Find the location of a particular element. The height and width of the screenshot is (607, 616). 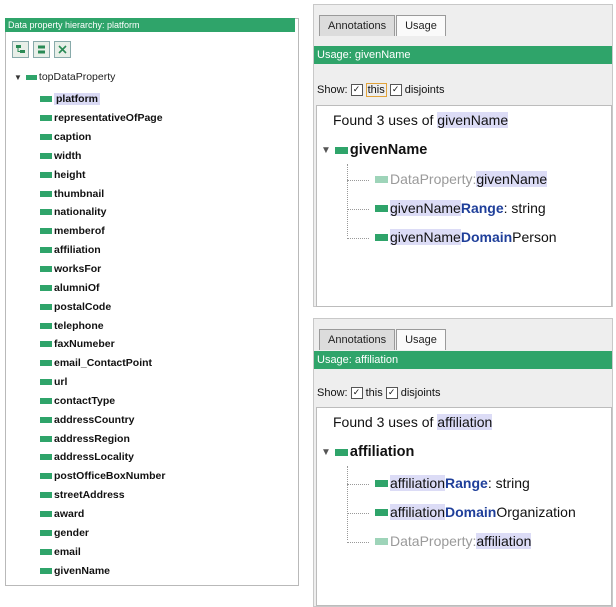

show-label: Show: is located at coordinates (332, 393).